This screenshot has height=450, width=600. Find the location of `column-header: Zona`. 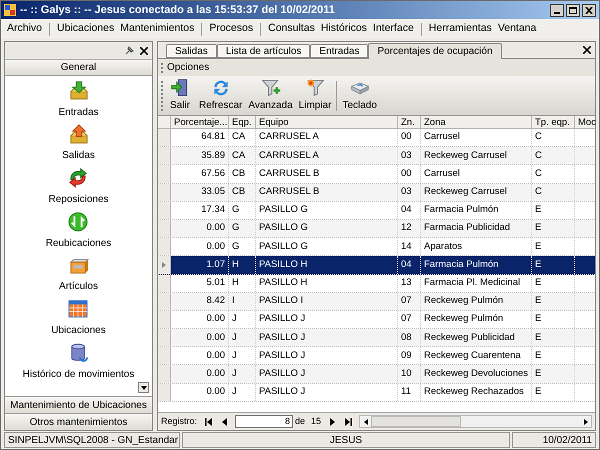

column-header: Zona is located at coordinates (476, 122).